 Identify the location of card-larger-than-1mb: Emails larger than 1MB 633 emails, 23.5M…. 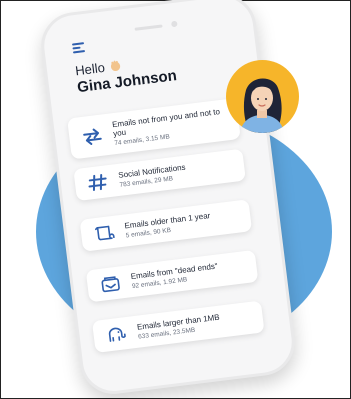
(178, 327).